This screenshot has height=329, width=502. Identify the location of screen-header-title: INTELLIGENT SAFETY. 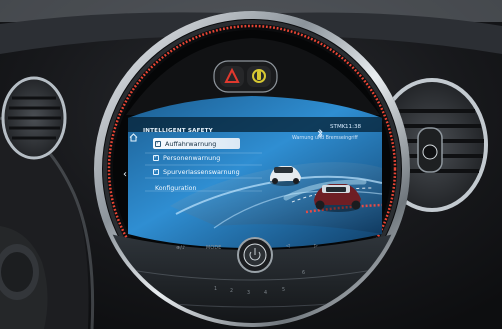
(178, 131).